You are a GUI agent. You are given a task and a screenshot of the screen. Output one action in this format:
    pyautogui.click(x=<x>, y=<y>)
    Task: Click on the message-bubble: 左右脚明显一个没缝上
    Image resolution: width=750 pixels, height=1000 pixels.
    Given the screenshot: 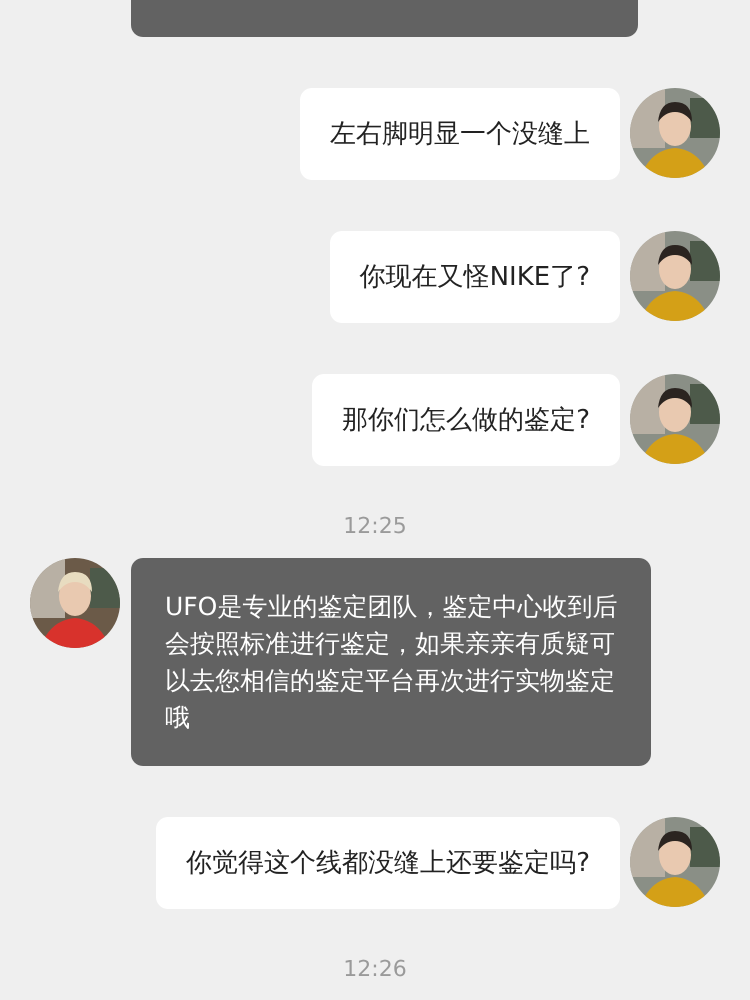 What is the action you would take?
    pyautogui.click(x=460, y=134)
    